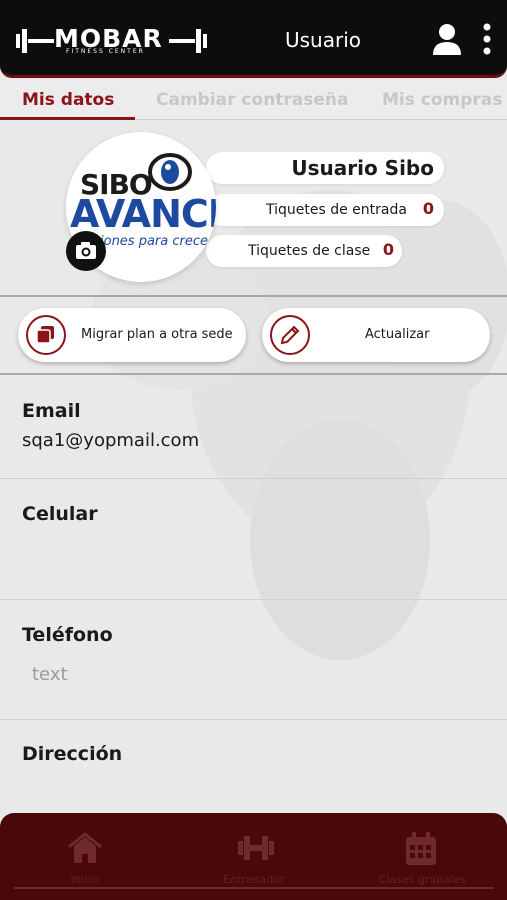  What do you see at coordinates (447, 39) in the screenshot?
I see `user-icon` at bounding box center [447, 39].